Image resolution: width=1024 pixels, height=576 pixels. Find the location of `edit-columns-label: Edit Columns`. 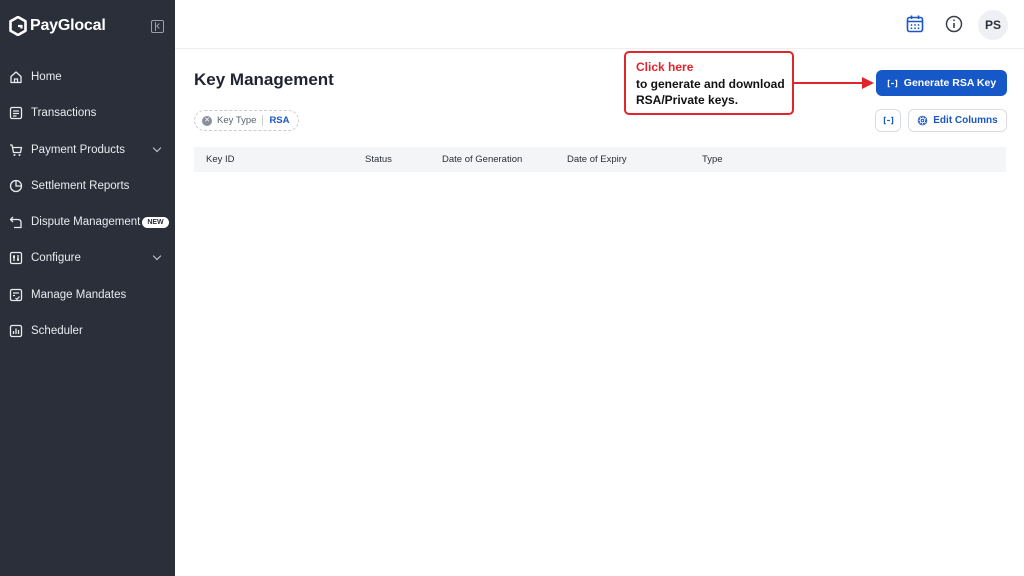

edit-columns-label: Edit Columns is located at coordinates (965, 120).